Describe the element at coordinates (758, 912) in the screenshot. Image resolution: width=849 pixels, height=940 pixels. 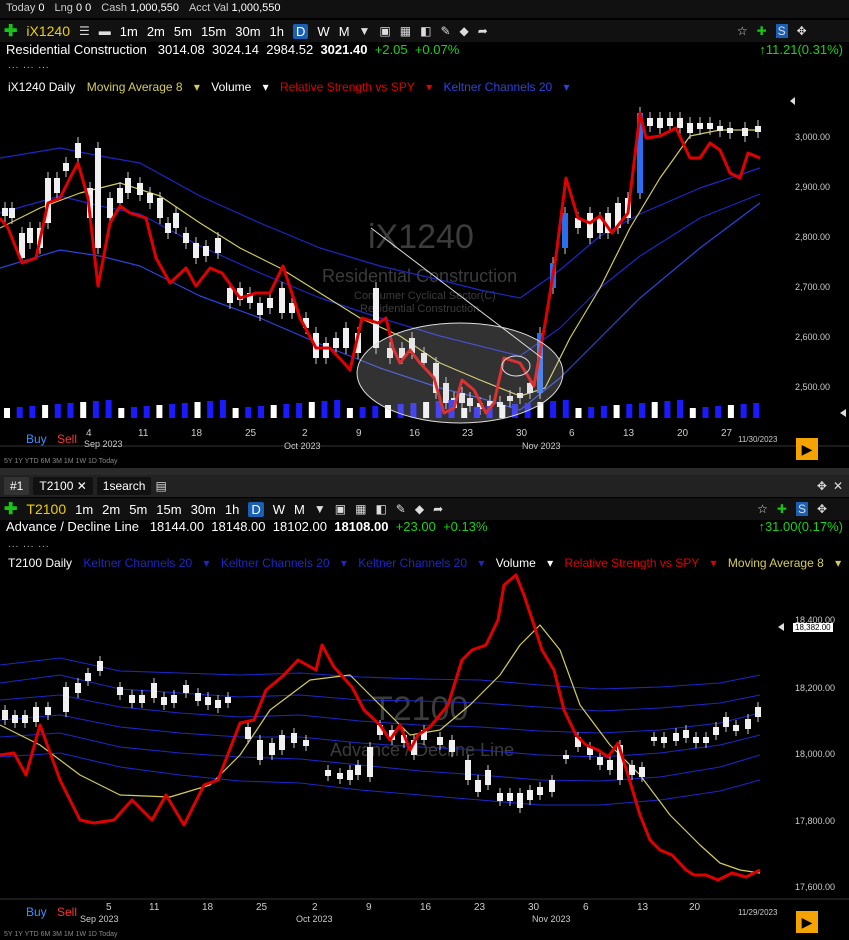
I see `date-label: 11/29/2023` at that location.